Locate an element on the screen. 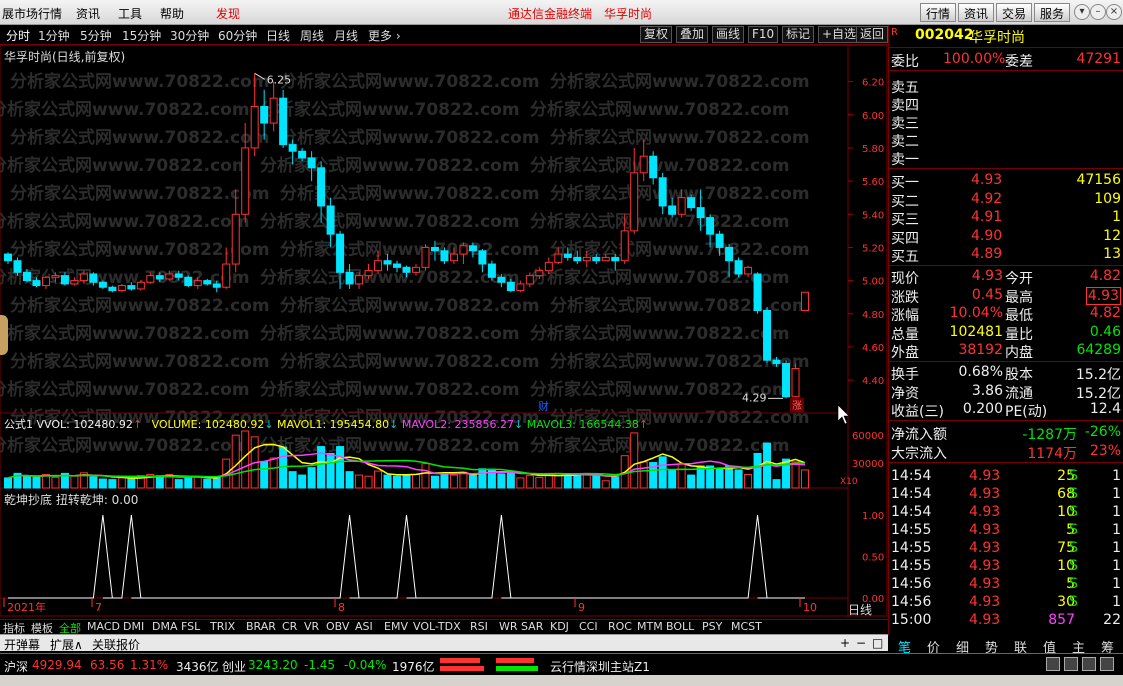  tab-service-button: 服务 is located at coordinates (1052, 12).